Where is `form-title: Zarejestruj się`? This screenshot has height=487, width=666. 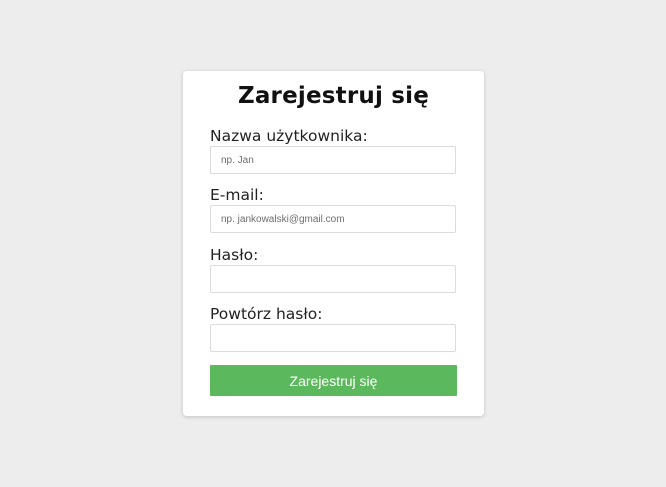 form-title: Zarejestruj się is located at coordinates (333, 96).